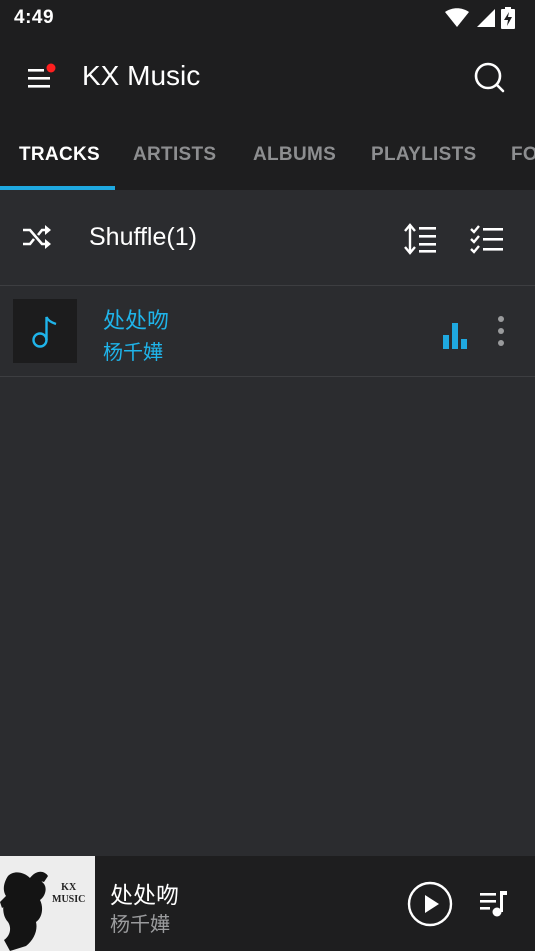  I want to click on queue-music-icon, so click(493, 904).